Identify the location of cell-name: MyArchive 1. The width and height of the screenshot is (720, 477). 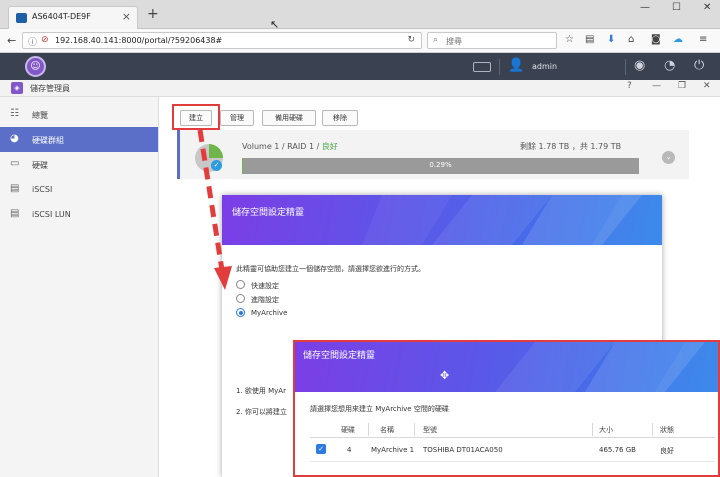
(393, 450).